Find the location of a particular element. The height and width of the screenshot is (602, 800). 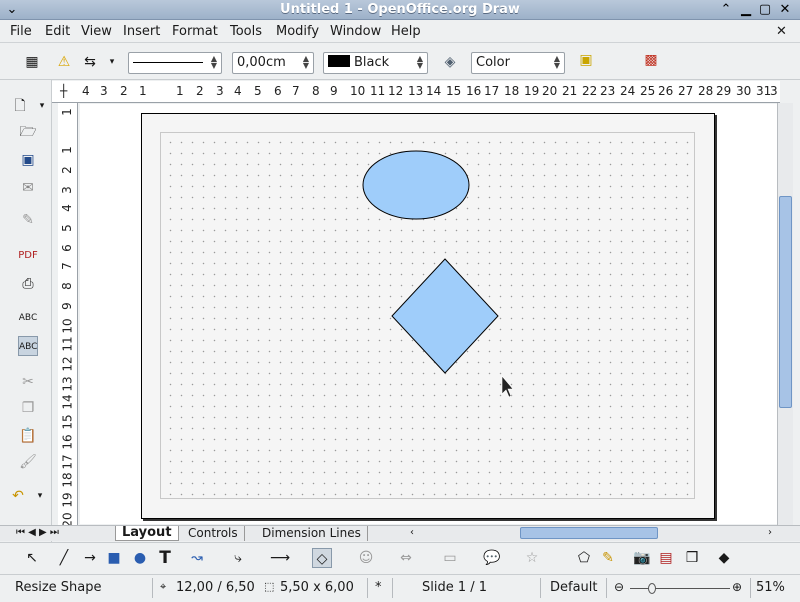

select-icon: ↖ is located at coordinates (32, 558).